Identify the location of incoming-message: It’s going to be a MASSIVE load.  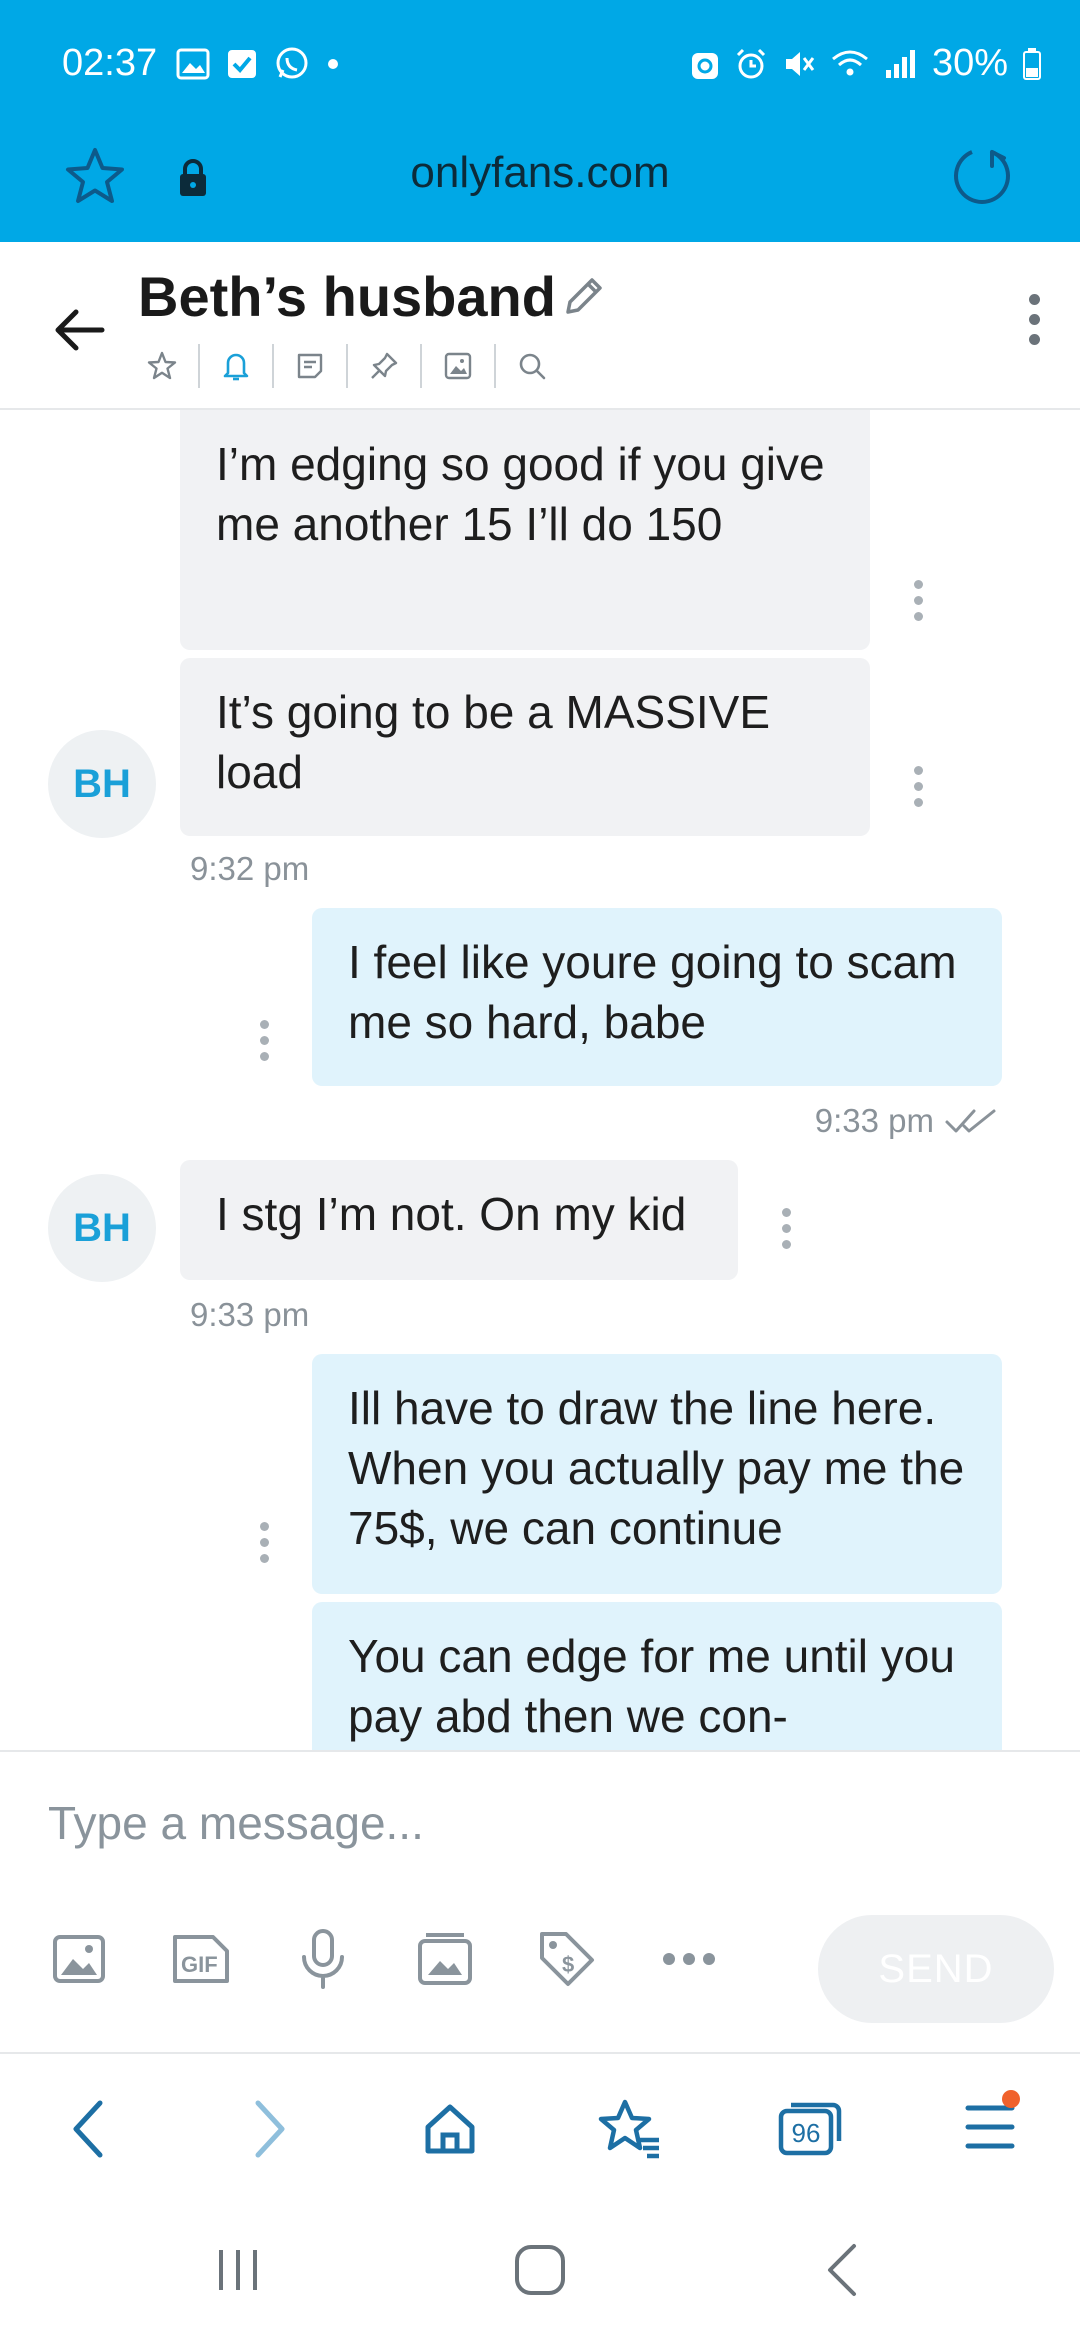
(525, 747).